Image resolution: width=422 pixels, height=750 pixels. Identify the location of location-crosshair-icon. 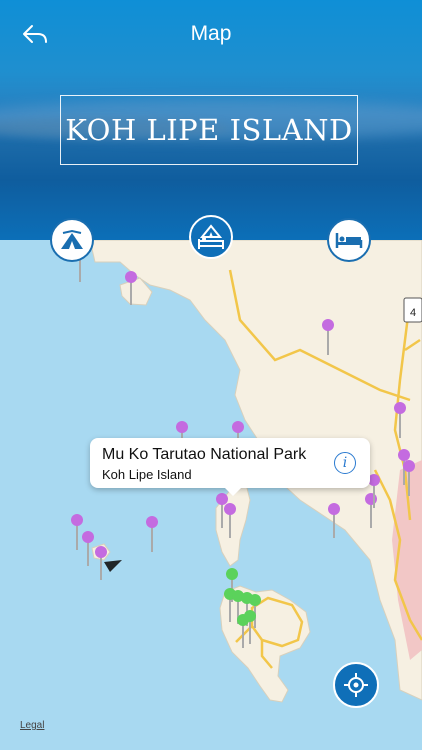
(356, 685).